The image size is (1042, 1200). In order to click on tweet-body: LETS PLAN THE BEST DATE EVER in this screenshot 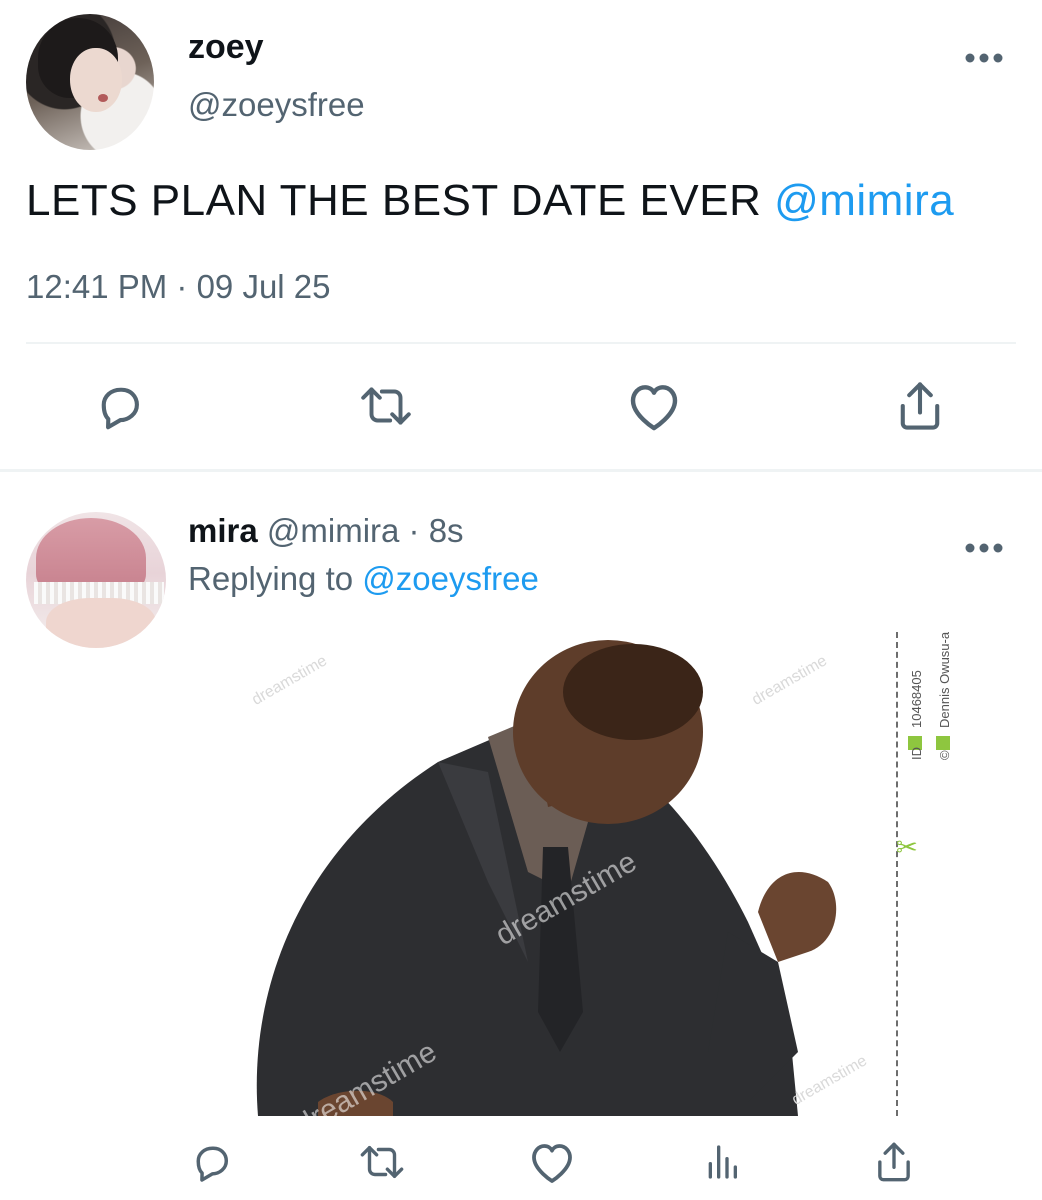, I will do `click(400, 200)`.